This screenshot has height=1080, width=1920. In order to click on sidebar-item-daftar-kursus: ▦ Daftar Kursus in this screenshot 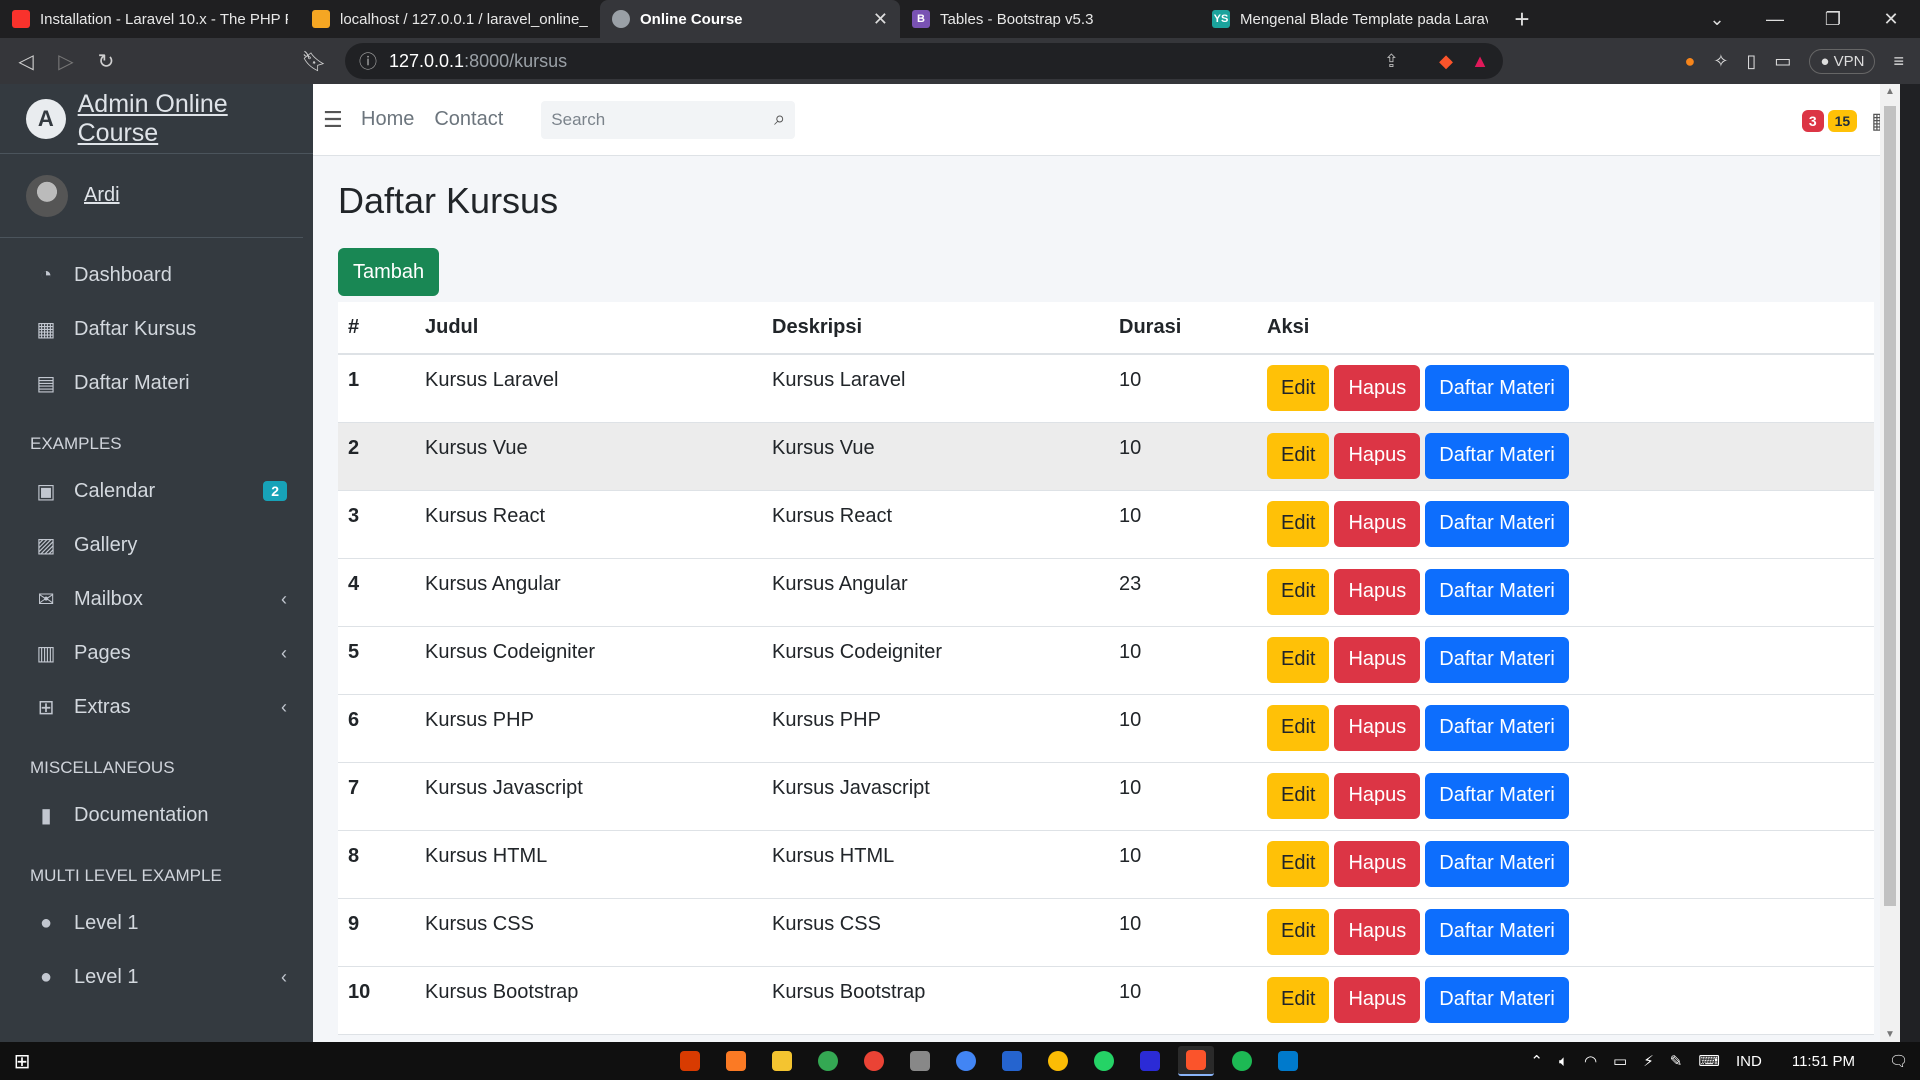, I will do `click(156, 329)`.